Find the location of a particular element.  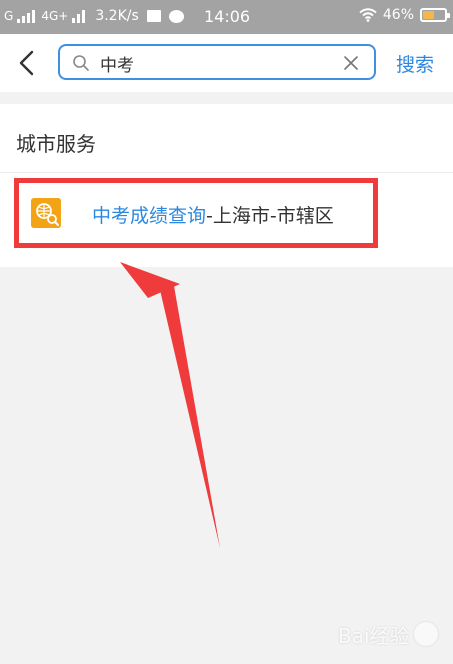

carrier-1: G is located at coordinates (9, 16).